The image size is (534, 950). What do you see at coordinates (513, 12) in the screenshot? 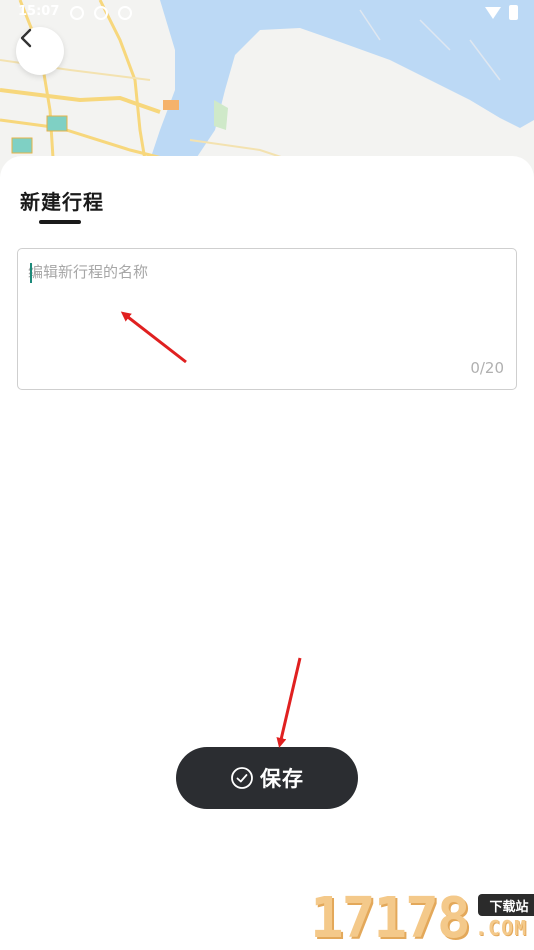
I see `battery-icon` at bounding box center [513, 12].